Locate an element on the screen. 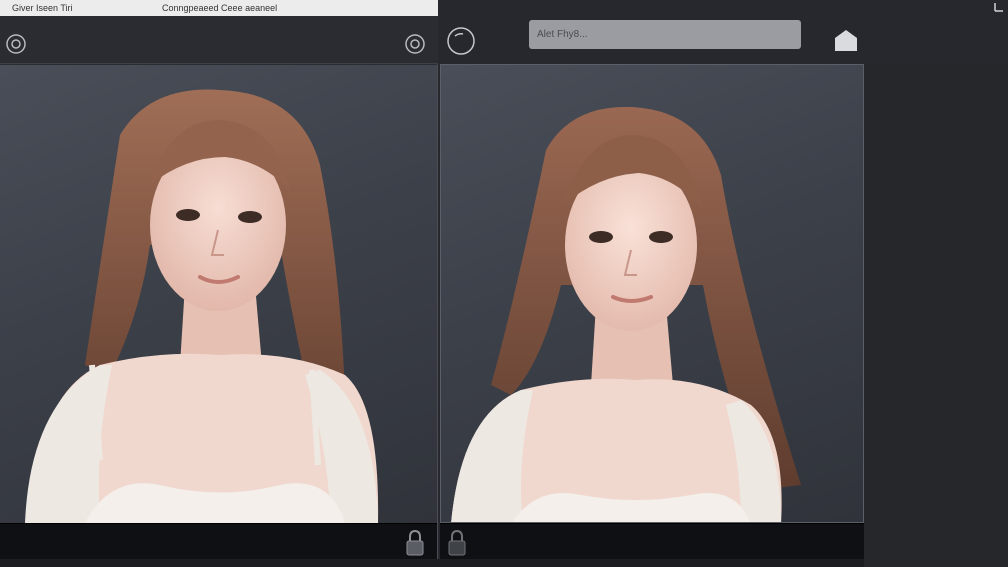  search-input is located at coordinates (665, 34).